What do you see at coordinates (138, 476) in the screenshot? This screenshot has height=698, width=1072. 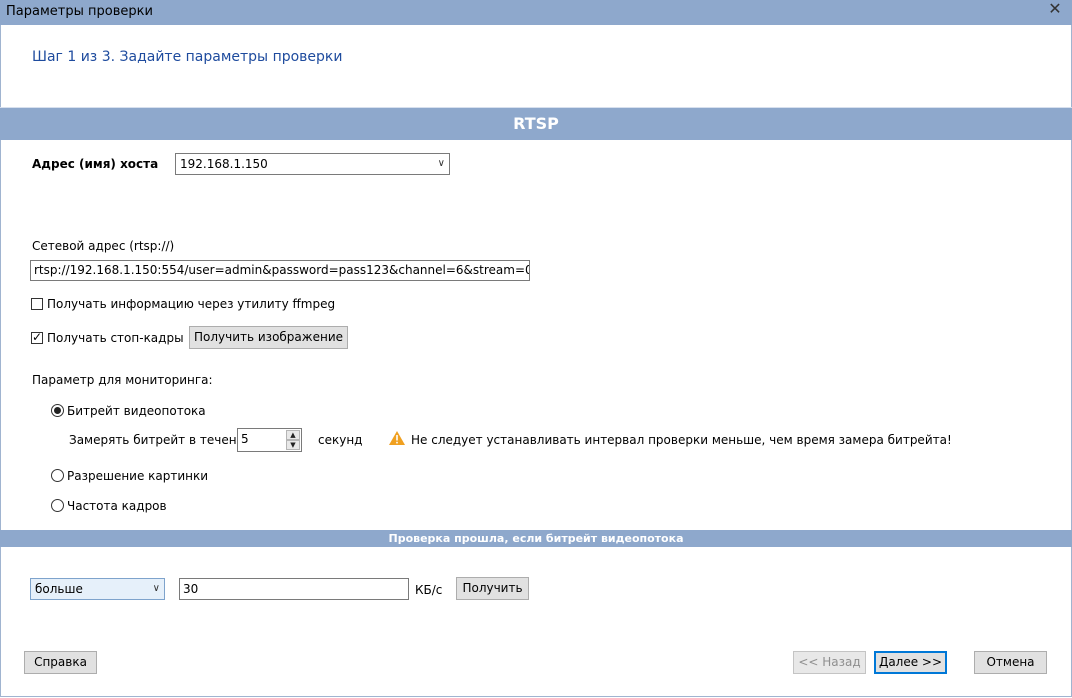 I see `radio-resolution-label: Разрешение картинки` at bounding box center [138, 476].